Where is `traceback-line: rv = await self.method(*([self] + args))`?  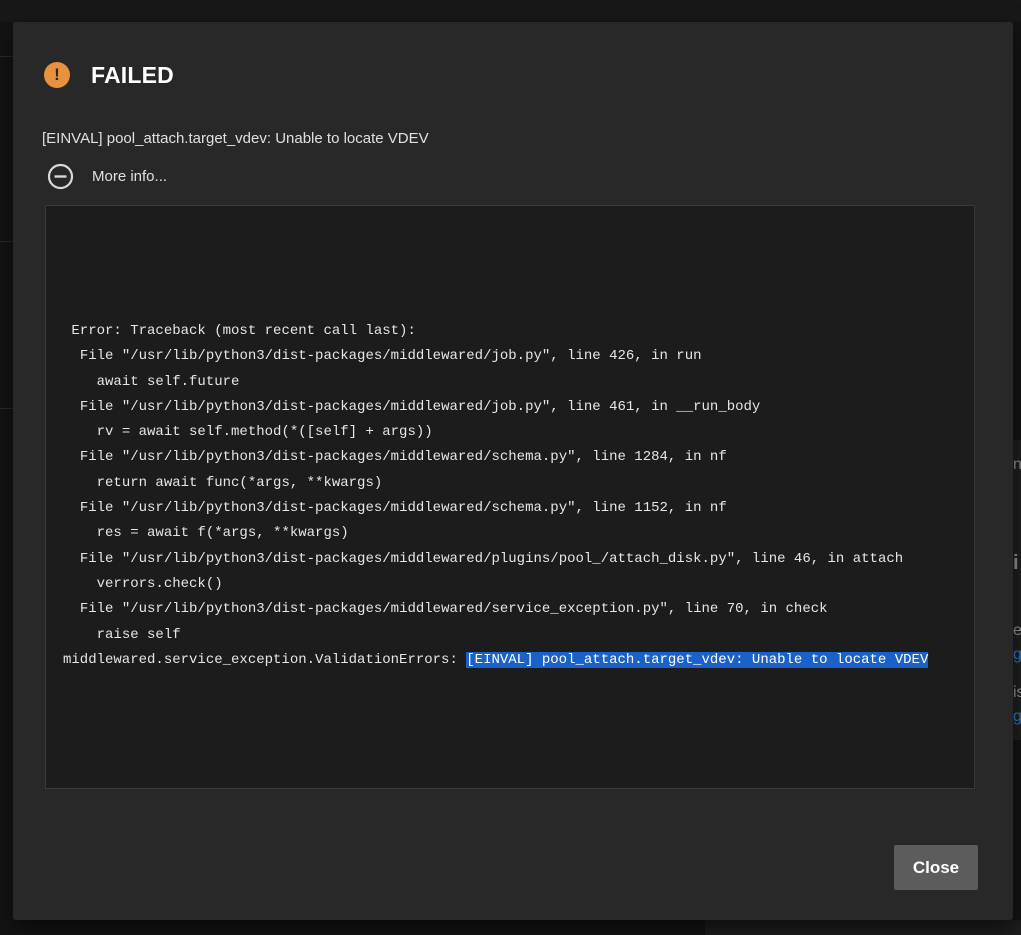
traceback-line: rv = await self.method(*([self] + args)) is located at coordinates (248, 432).